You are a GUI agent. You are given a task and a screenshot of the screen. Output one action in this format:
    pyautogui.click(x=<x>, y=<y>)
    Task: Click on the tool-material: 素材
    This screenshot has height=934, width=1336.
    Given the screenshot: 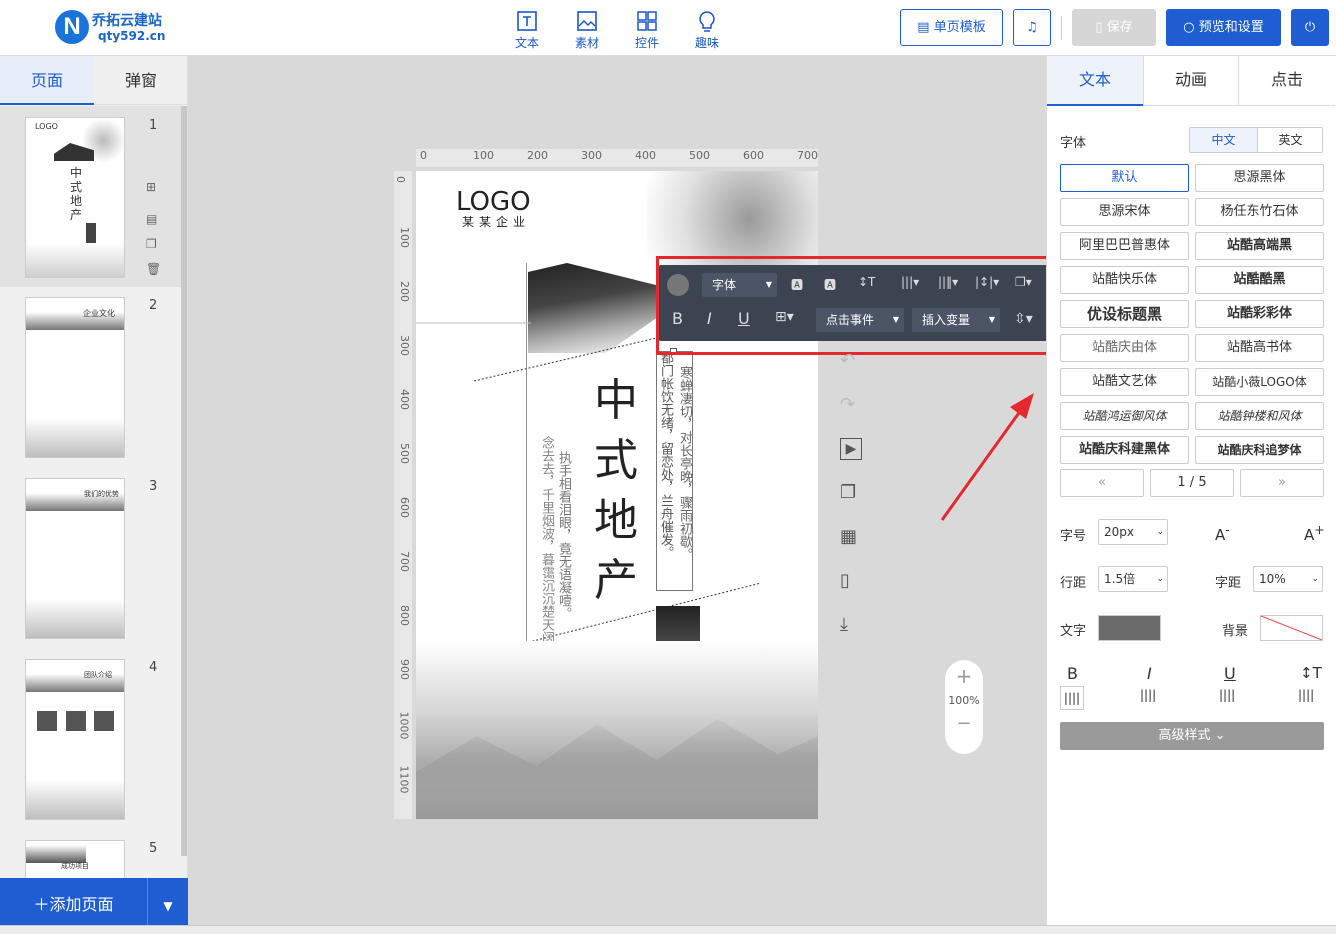 What is the action you would take?
    pyautogui.click(x=587, y=29)
    